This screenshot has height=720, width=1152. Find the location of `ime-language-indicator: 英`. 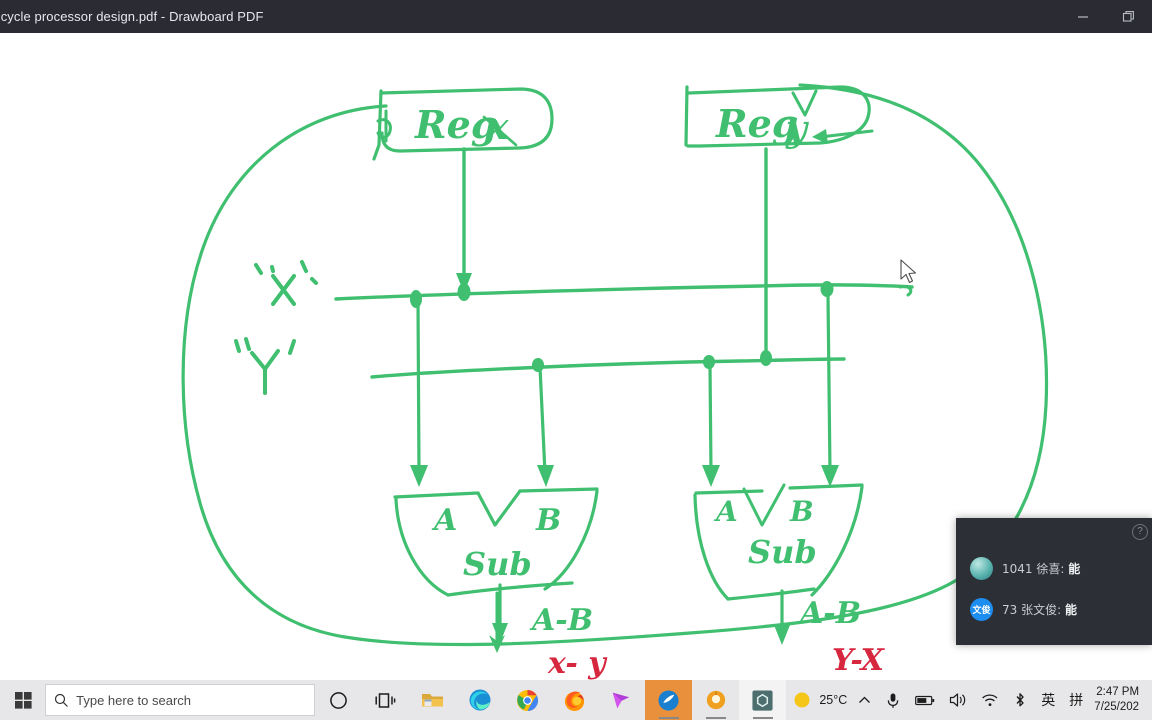

ime-language-indicator: 英 is located at coordinates (1048, 700).